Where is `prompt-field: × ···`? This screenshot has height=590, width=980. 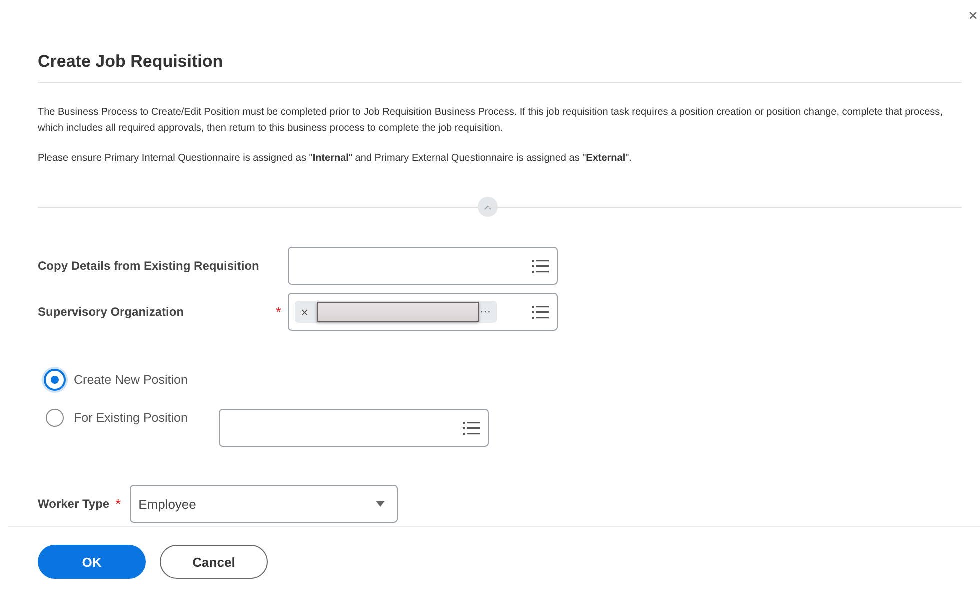 prompt-field: × ··· is located at coordinates (423, 312).